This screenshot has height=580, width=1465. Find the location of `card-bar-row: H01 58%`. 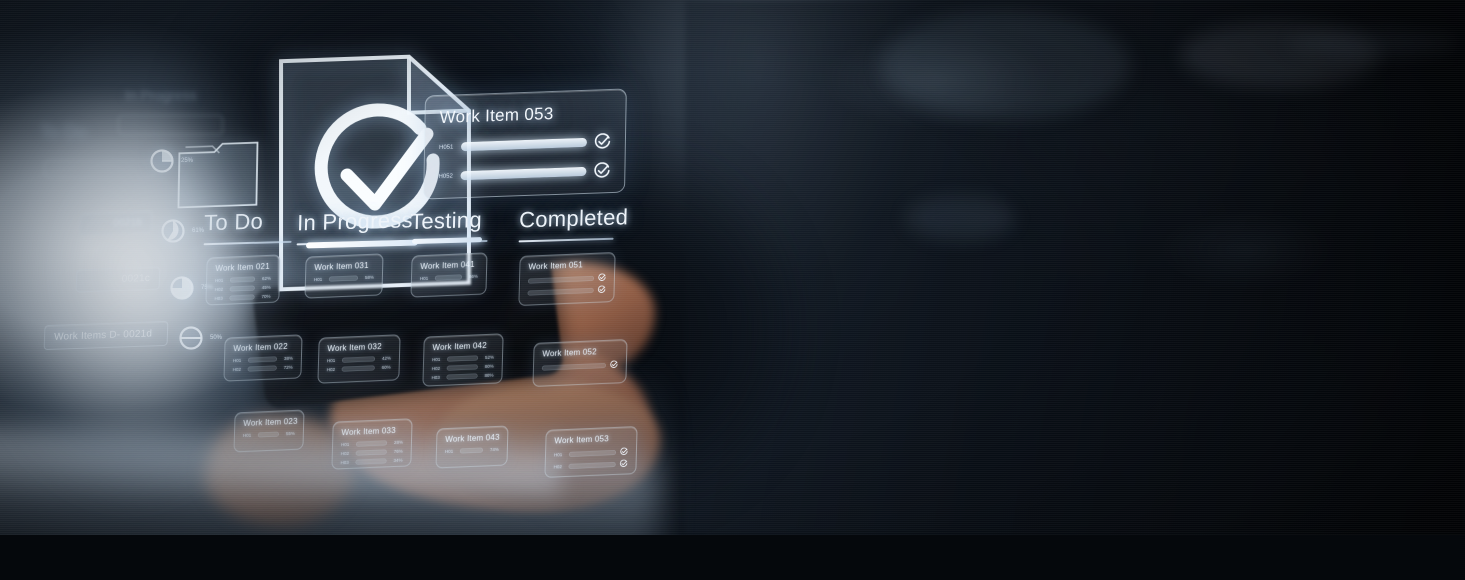

card-bar-row: H01 58% is located at coordinates (344, 279).